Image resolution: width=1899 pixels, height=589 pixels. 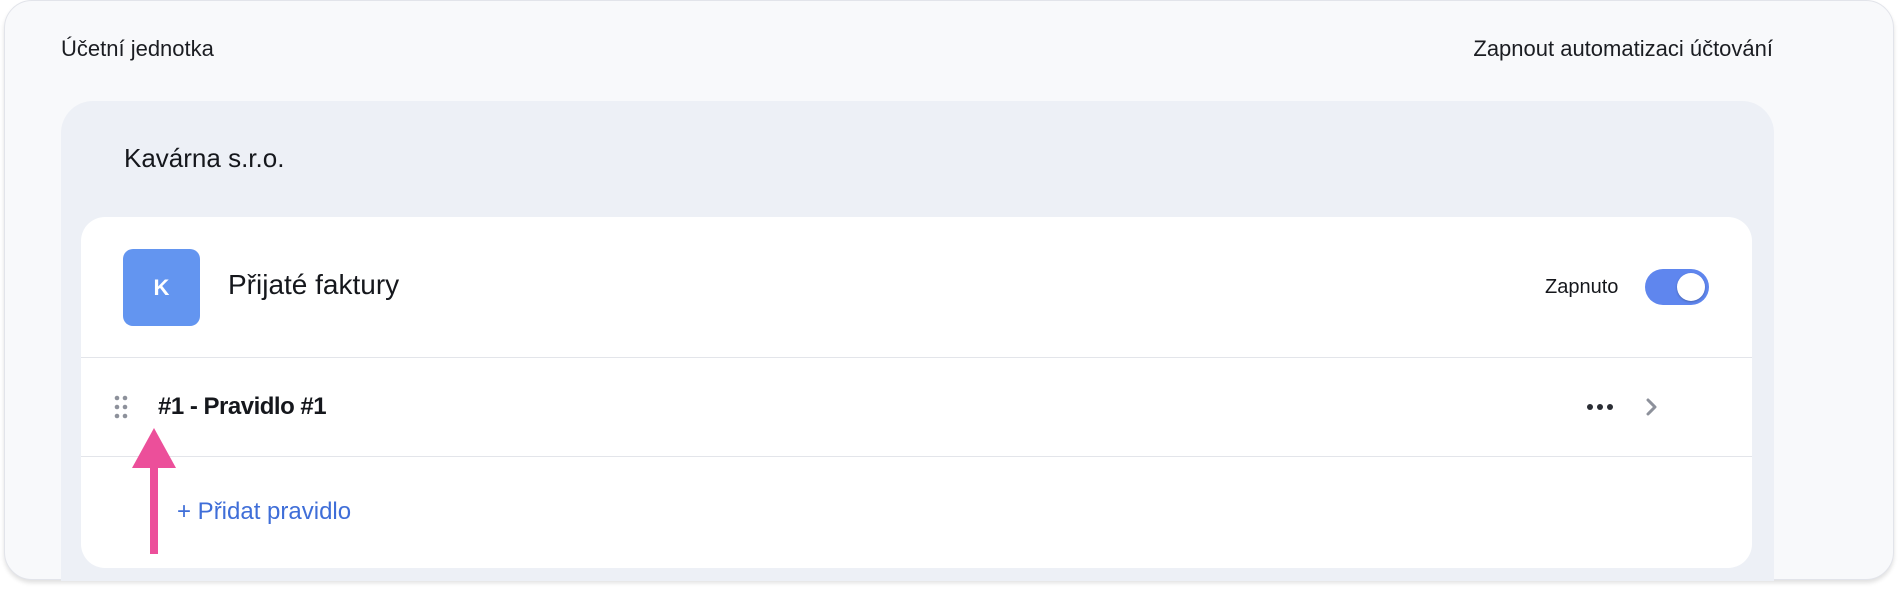 I want to click on avatar: K, so click(x=161, y=287).